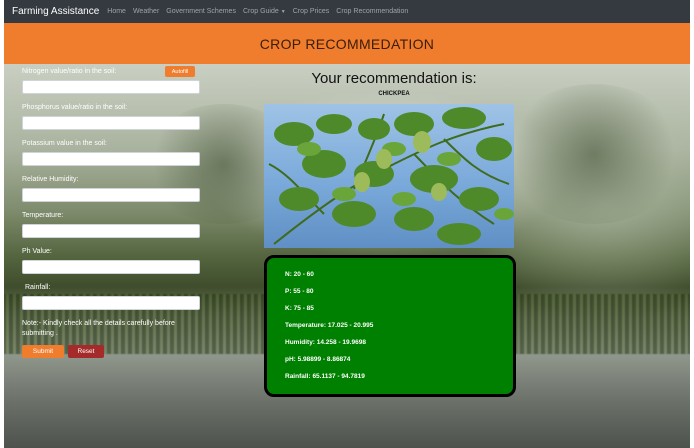 The height and width of the screenshot is (448, 694). I want to click on brand-link: Farming Assistance, so click(55, 11).